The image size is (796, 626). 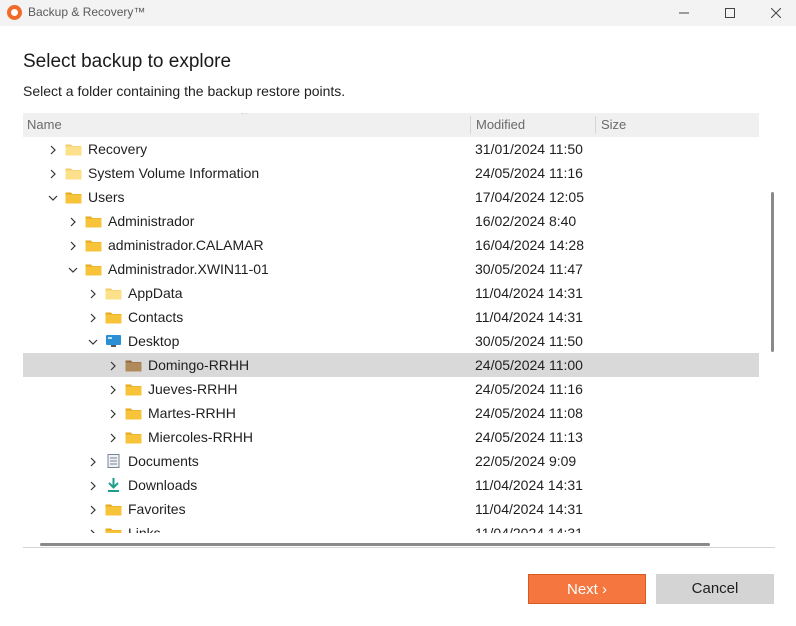 I want to click on row-name: Documents, so click(x=163, y=461).